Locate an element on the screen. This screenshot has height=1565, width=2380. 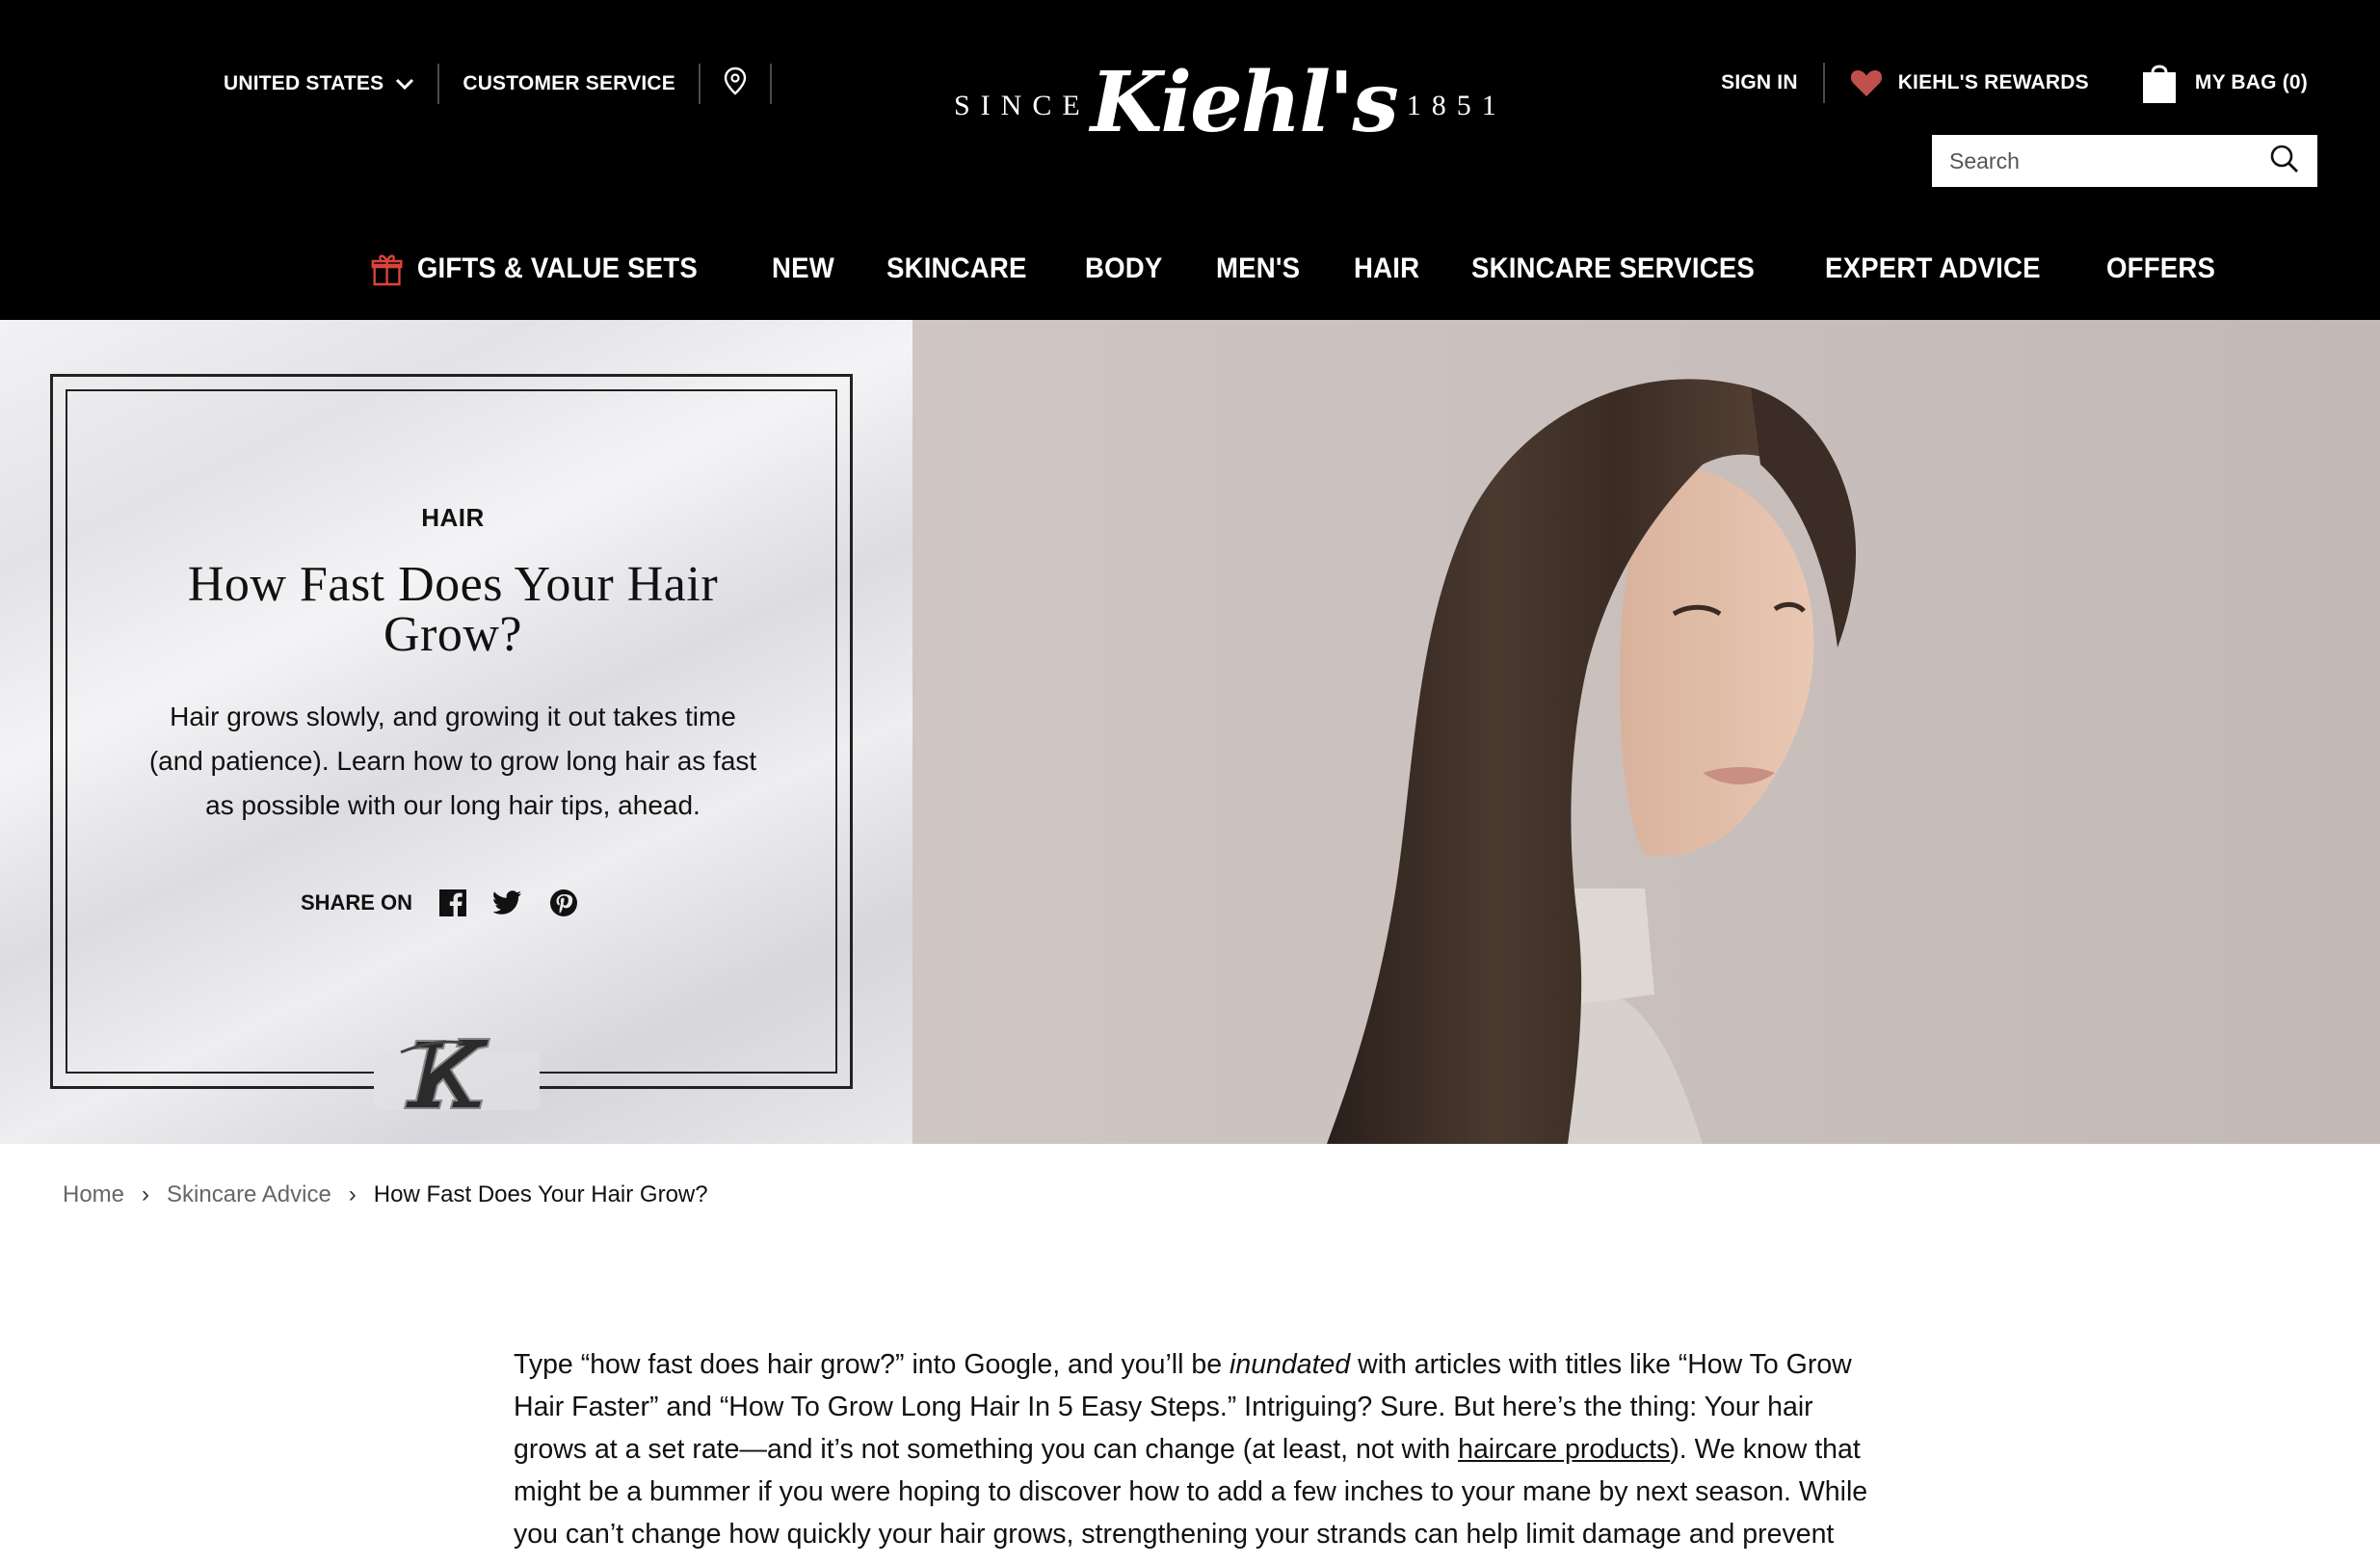
nav-hair: HAIR is located at coordinates (1387, 268).